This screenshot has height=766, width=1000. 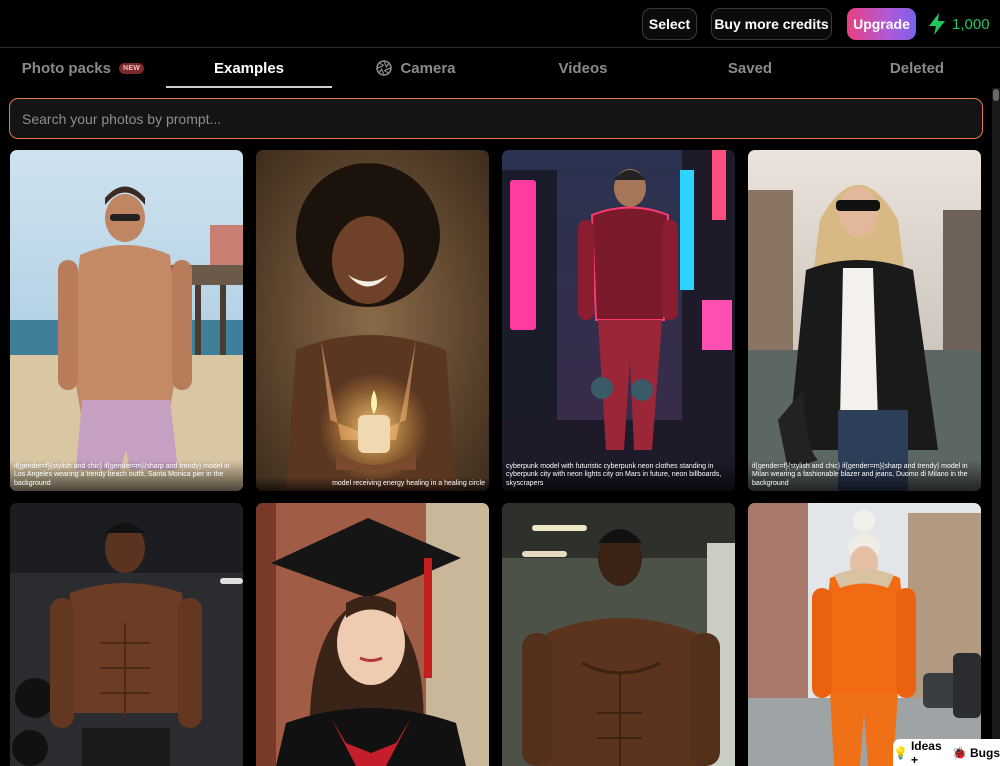 I want to click on tab-deleted: Deleted, so click(x=917, y=68).